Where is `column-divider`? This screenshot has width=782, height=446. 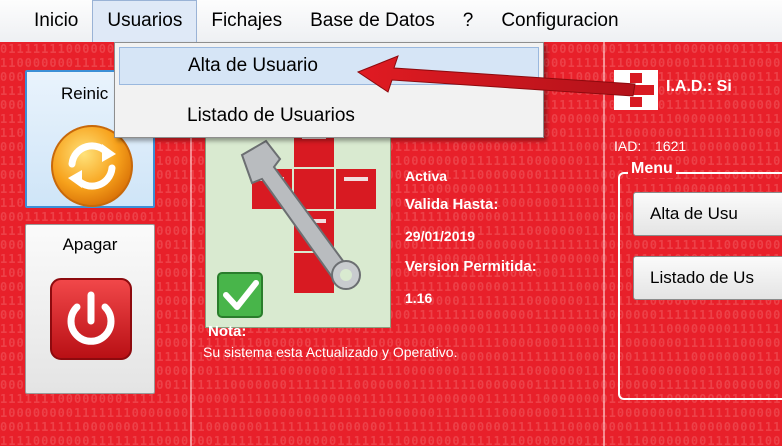
column-divider is located at coordinates (604, 244).